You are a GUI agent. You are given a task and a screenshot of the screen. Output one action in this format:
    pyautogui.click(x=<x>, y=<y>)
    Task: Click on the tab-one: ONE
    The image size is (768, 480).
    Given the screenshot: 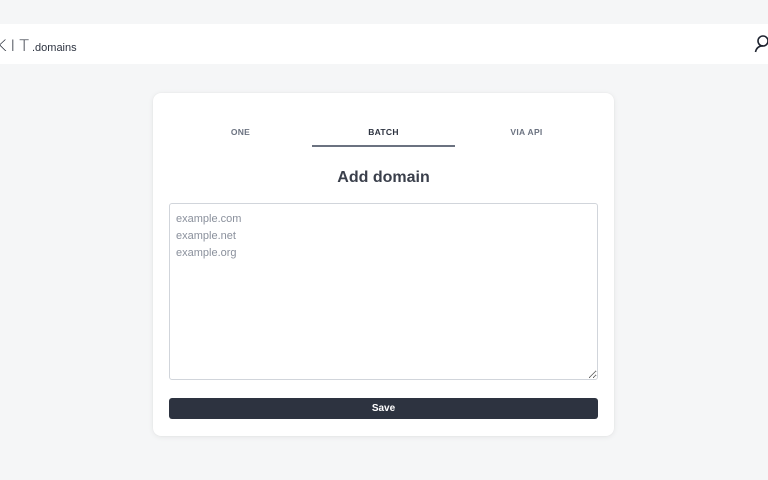 What is the action you would take?
    pyautogui.click(x=240, y=132)
    